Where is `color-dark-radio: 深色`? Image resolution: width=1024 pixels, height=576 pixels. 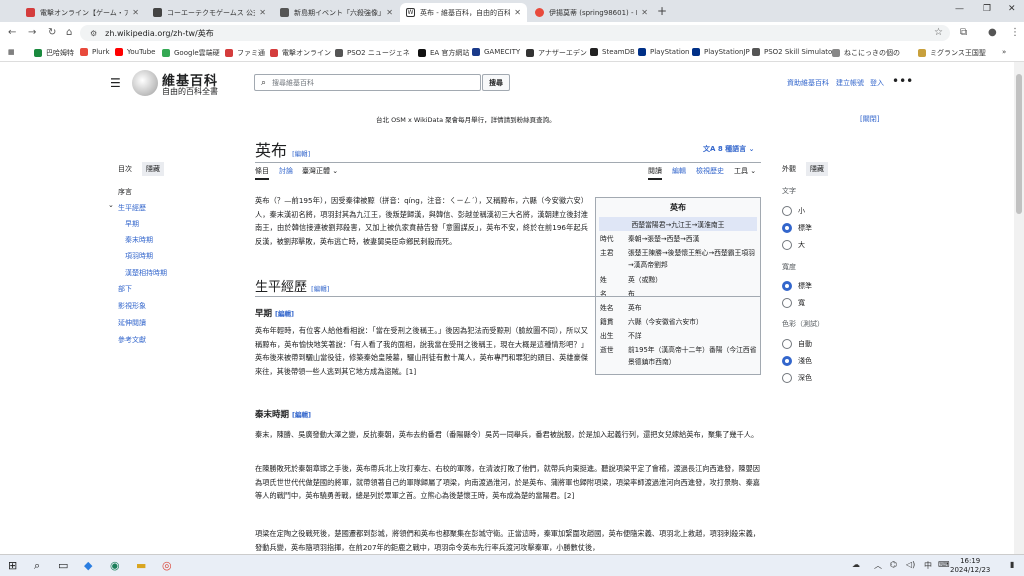 color-dark-radio: 深色 is located at coordinates (797, 378).